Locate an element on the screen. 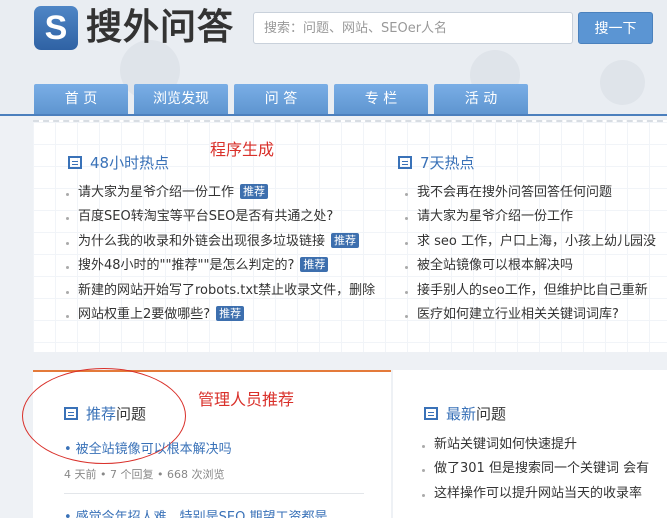 The image size is (667, 518). list-item: 新建的网站开始写了robots.txt禁止收录文件，删除 is located at coordinates (228, 291).